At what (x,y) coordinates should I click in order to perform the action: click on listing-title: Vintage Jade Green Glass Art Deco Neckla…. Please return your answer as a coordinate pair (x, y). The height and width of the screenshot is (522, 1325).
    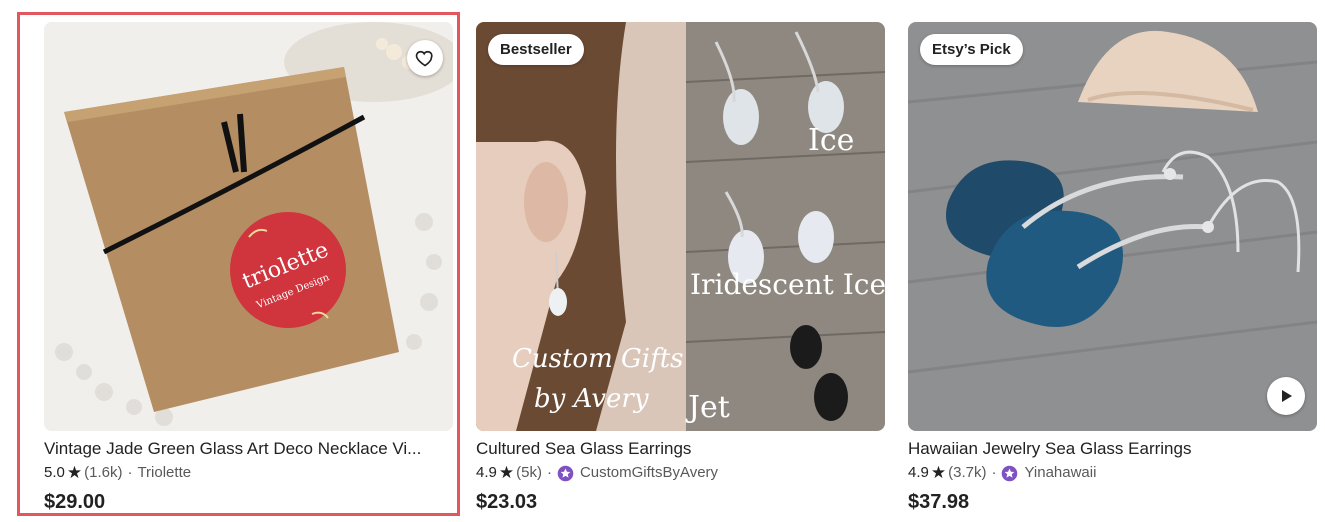
    Looking at the image, I should click on (248, 449).